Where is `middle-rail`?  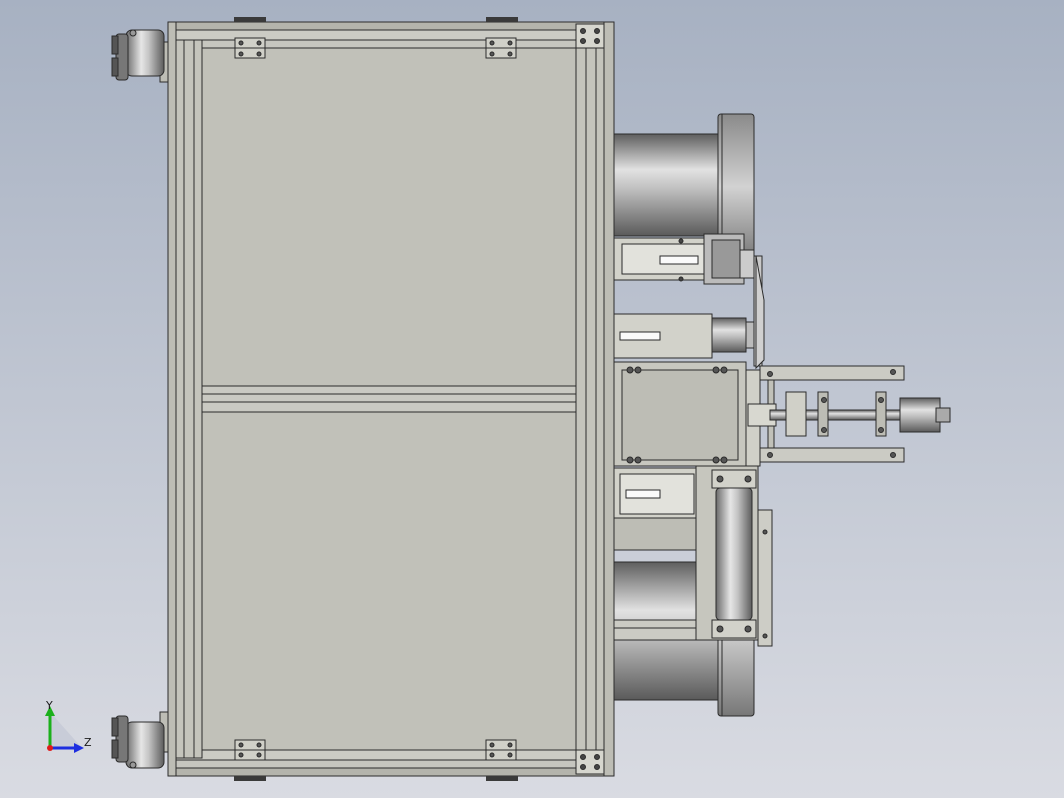 middle-rail is located at coordinates (389, 399).